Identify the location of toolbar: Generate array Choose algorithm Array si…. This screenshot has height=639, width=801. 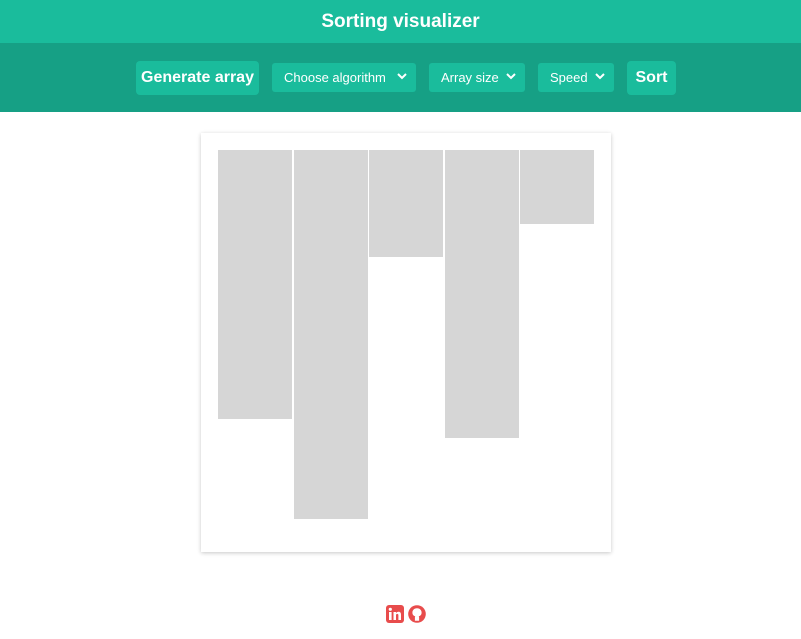
(400, 77).